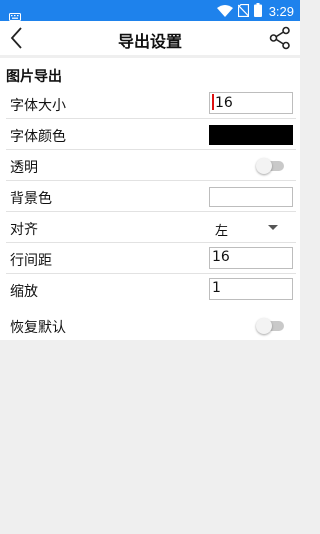 This screenshot has height=534, width=320. I want to click on row-align: 对齐 左, so click(150, 227).